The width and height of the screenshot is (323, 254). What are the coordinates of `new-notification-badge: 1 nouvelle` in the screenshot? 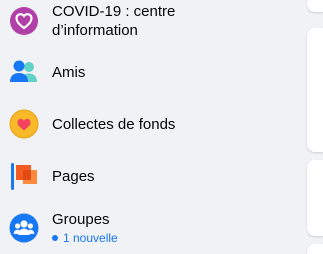 It's located at (85, 238).